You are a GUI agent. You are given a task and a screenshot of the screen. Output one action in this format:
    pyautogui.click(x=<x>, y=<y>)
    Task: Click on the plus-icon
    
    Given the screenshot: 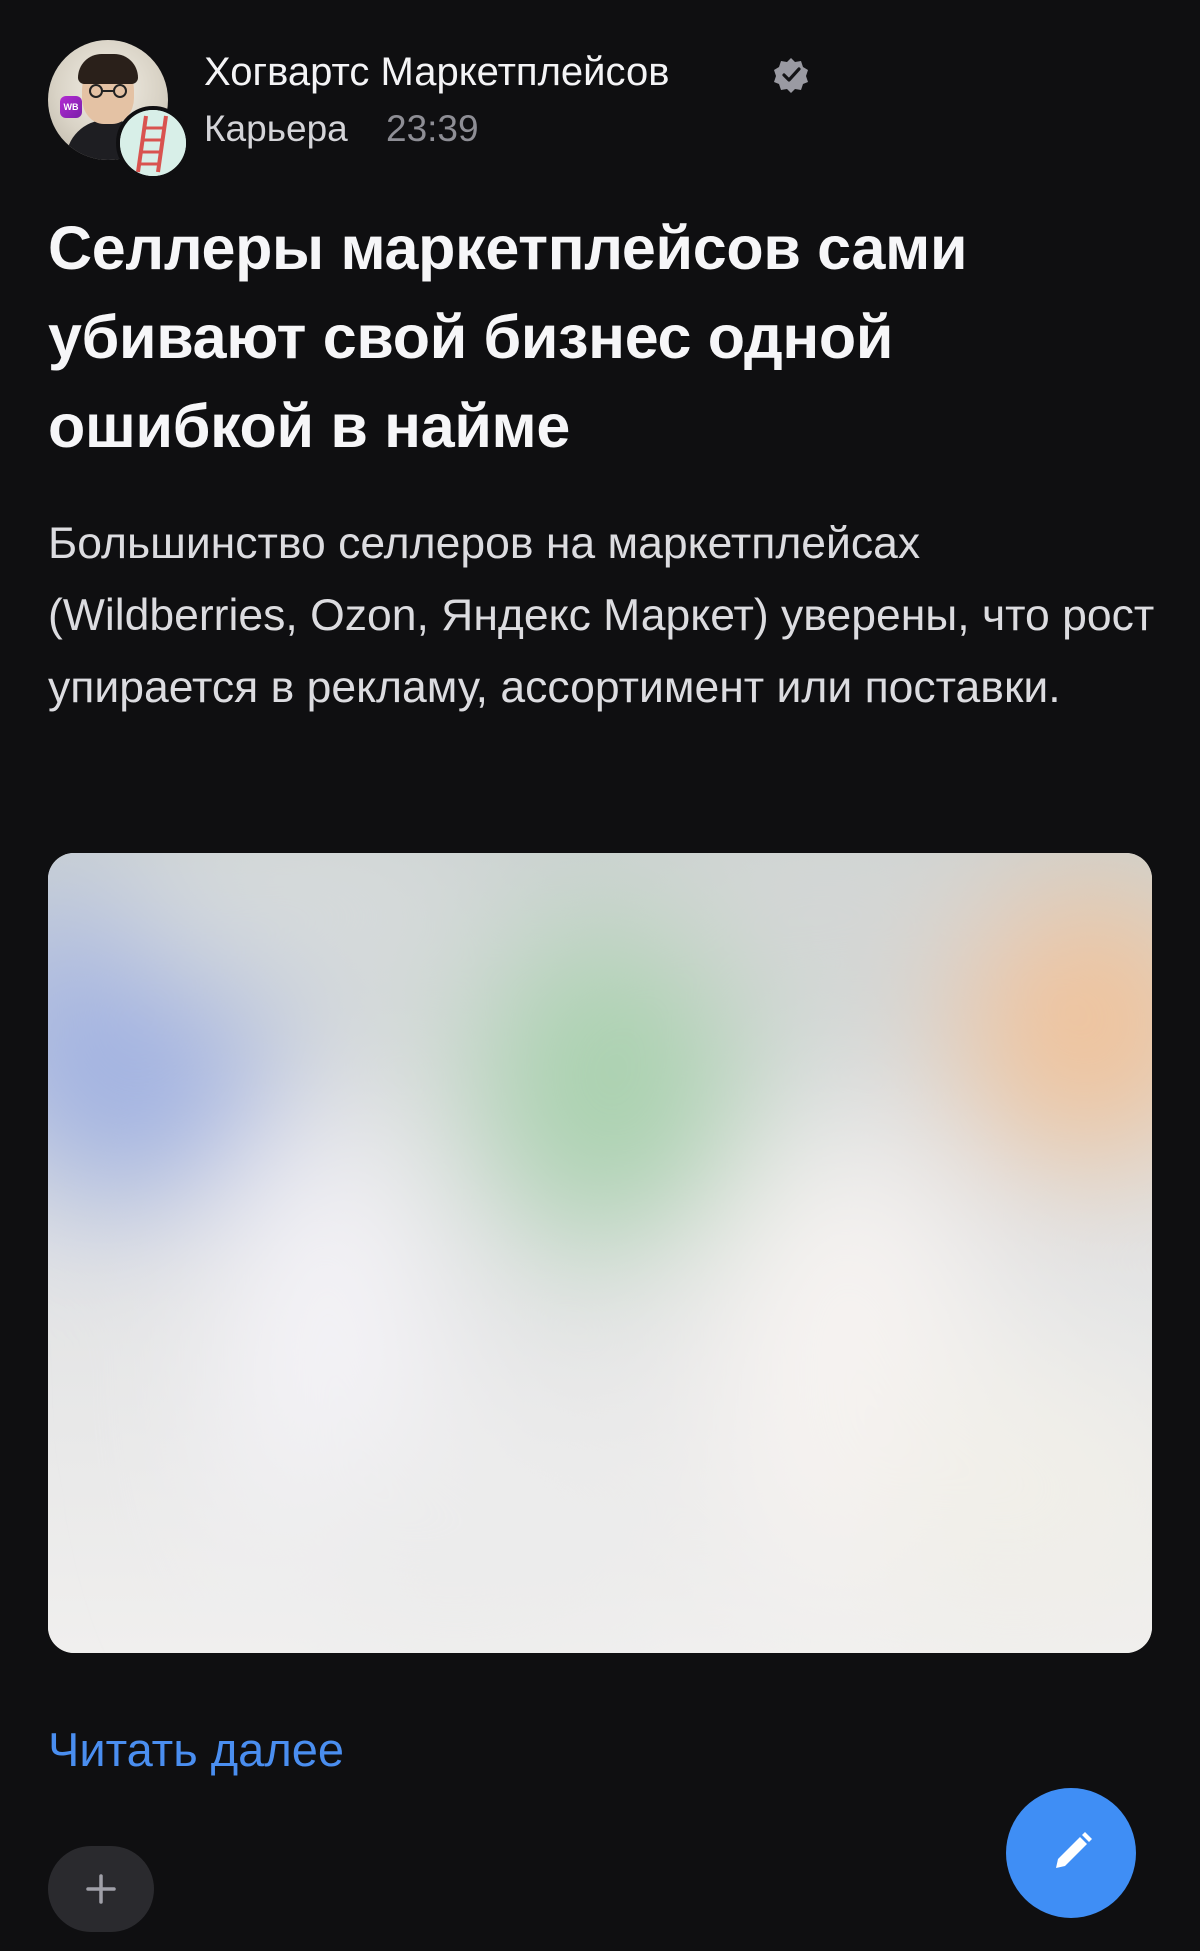 What is the action you would take?
    pyautogui.click(x=101, y=1889)
    